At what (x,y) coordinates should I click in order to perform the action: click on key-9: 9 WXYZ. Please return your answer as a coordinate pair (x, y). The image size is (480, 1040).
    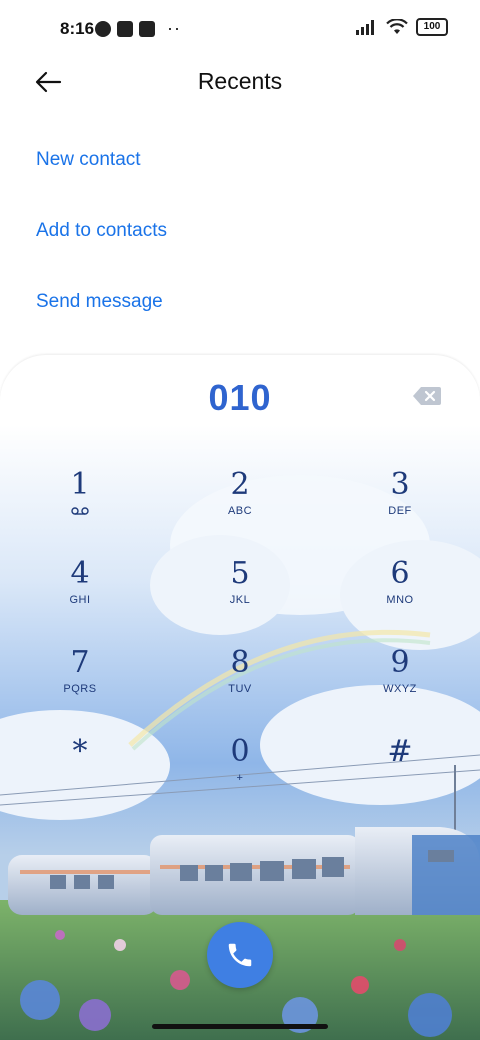
    Looking at the image, I should click on (400, 685).